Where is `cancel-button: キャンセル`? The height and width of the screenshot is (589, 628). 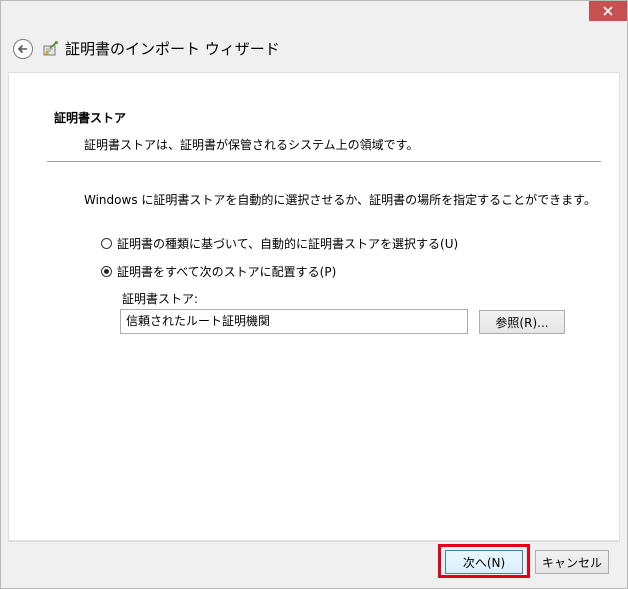
cancel-button: キャンセル is located at coordinates (572, 562).